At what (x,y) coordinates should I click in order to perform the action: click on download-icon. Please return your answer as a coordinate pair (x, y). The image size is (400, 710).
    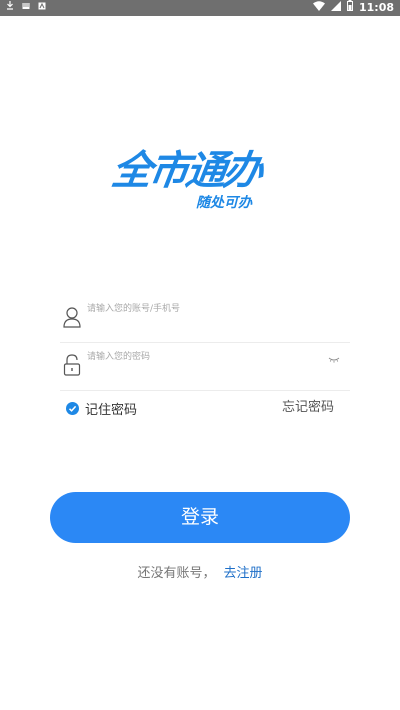
    Looking at the image, I should click on (10, 8).